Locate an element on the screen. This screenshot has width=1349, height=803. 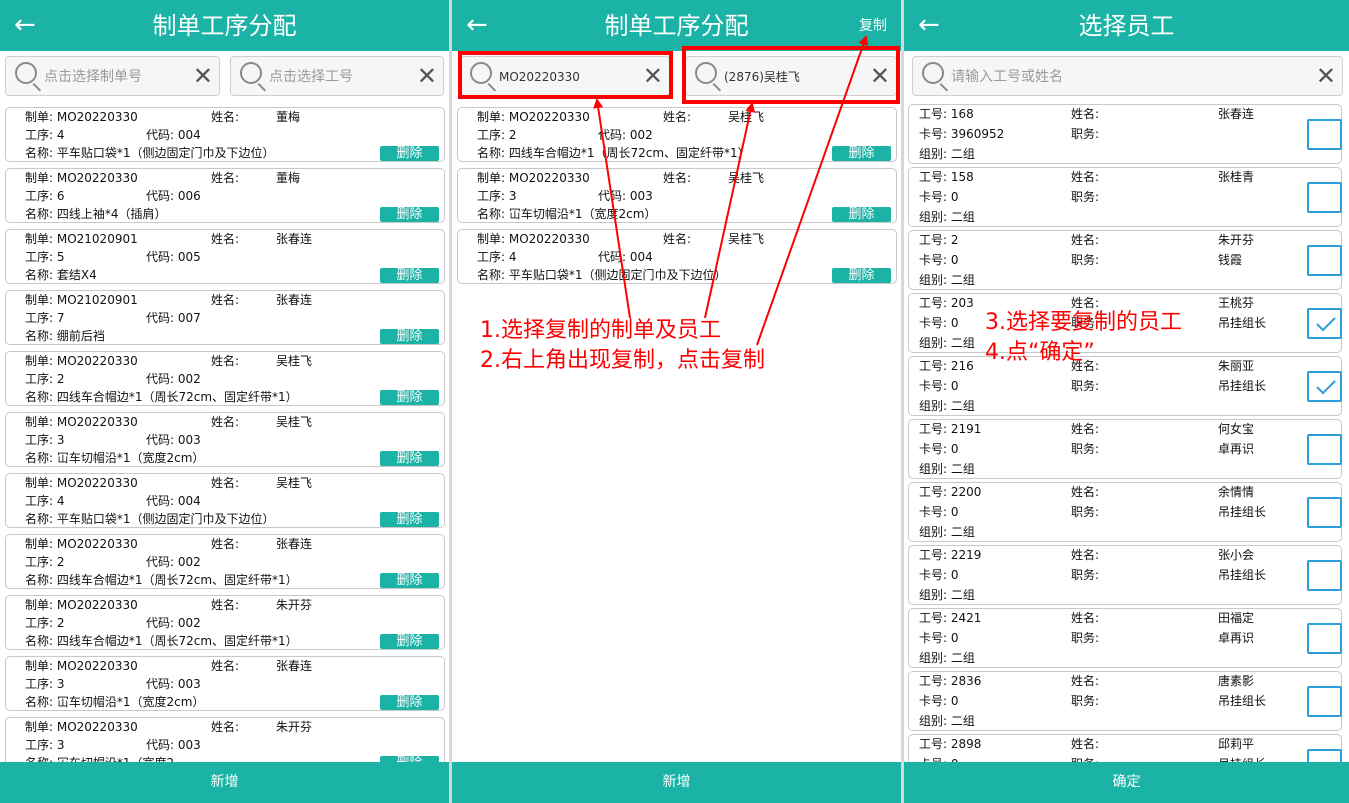
card-no-text: 卡号: 3960952 is located at coordinates (962, 134).